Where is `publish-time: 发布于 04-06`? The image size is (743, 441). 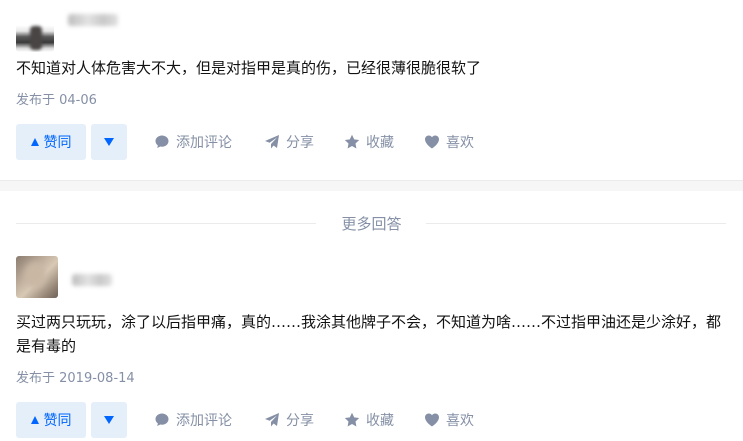 publish-time: 发布于 04-06 is located at coordinates (56, 101).